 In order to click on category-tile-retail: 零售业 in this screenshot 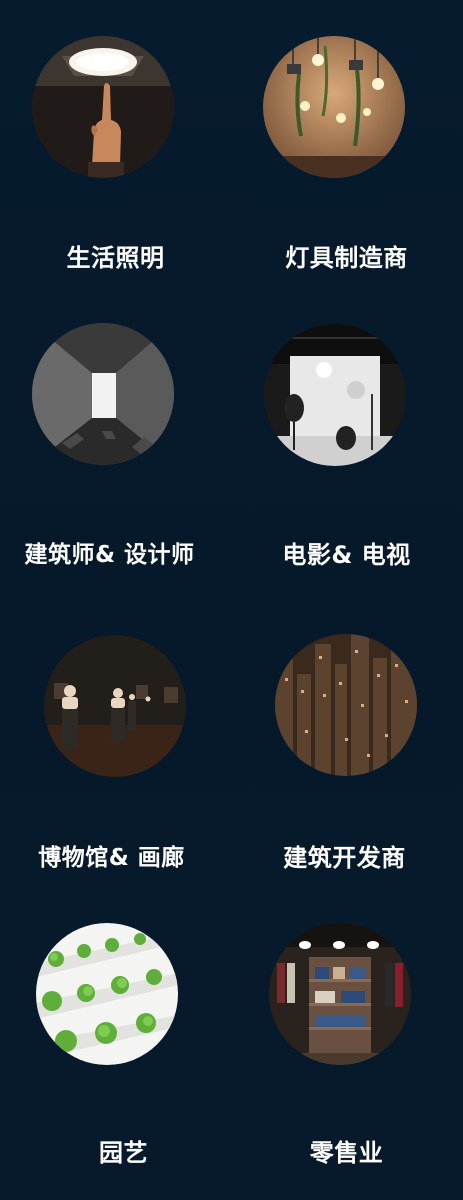, I will do `click(346, 1050)`.